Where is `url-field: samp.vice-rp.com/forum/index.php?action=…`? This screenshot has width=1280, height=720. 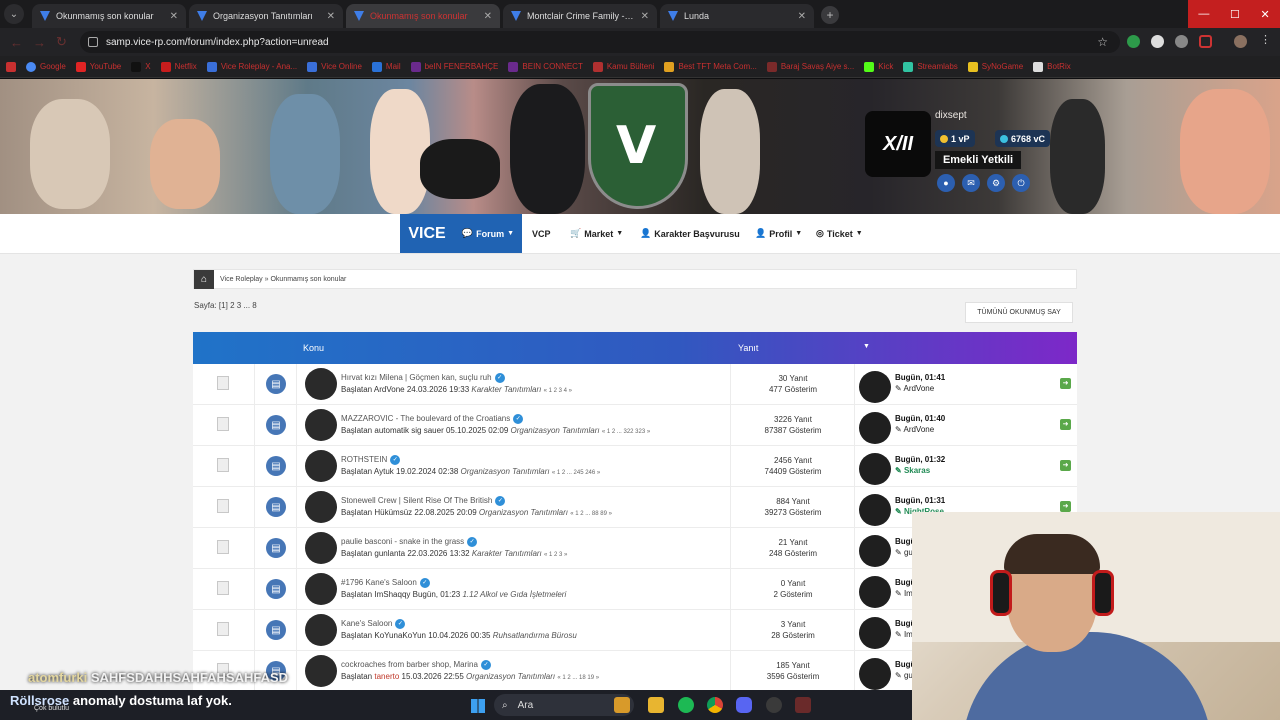
url-field: samp.vice-rp.com/forum/index.php?action=… is located at coordinates (600, 42).